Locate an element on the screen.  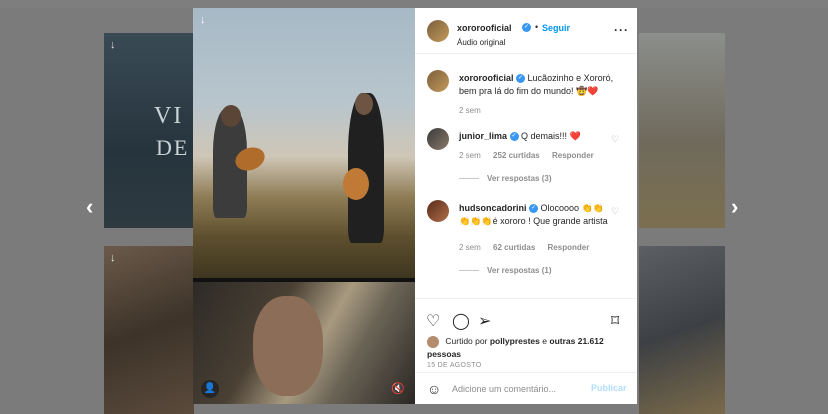
comment-text: Q demais!!! ❤️ is located at coordinates (551, 136).